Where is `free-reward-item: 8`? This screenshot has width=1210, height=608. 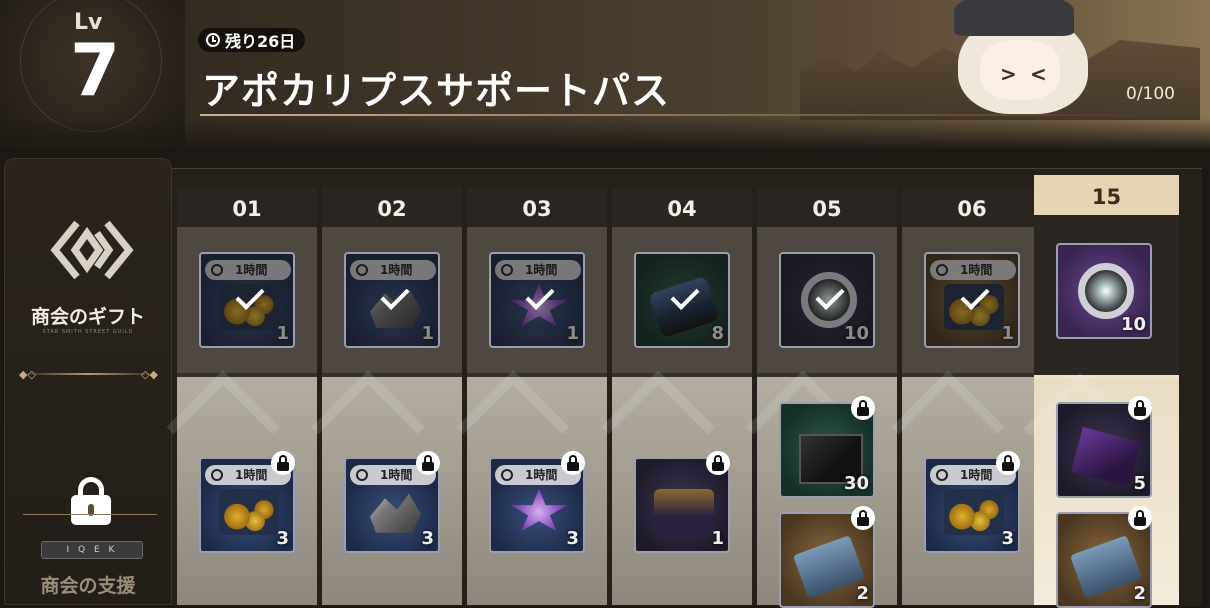 free-reward-item: 8 is located at coordinates (682, 300).